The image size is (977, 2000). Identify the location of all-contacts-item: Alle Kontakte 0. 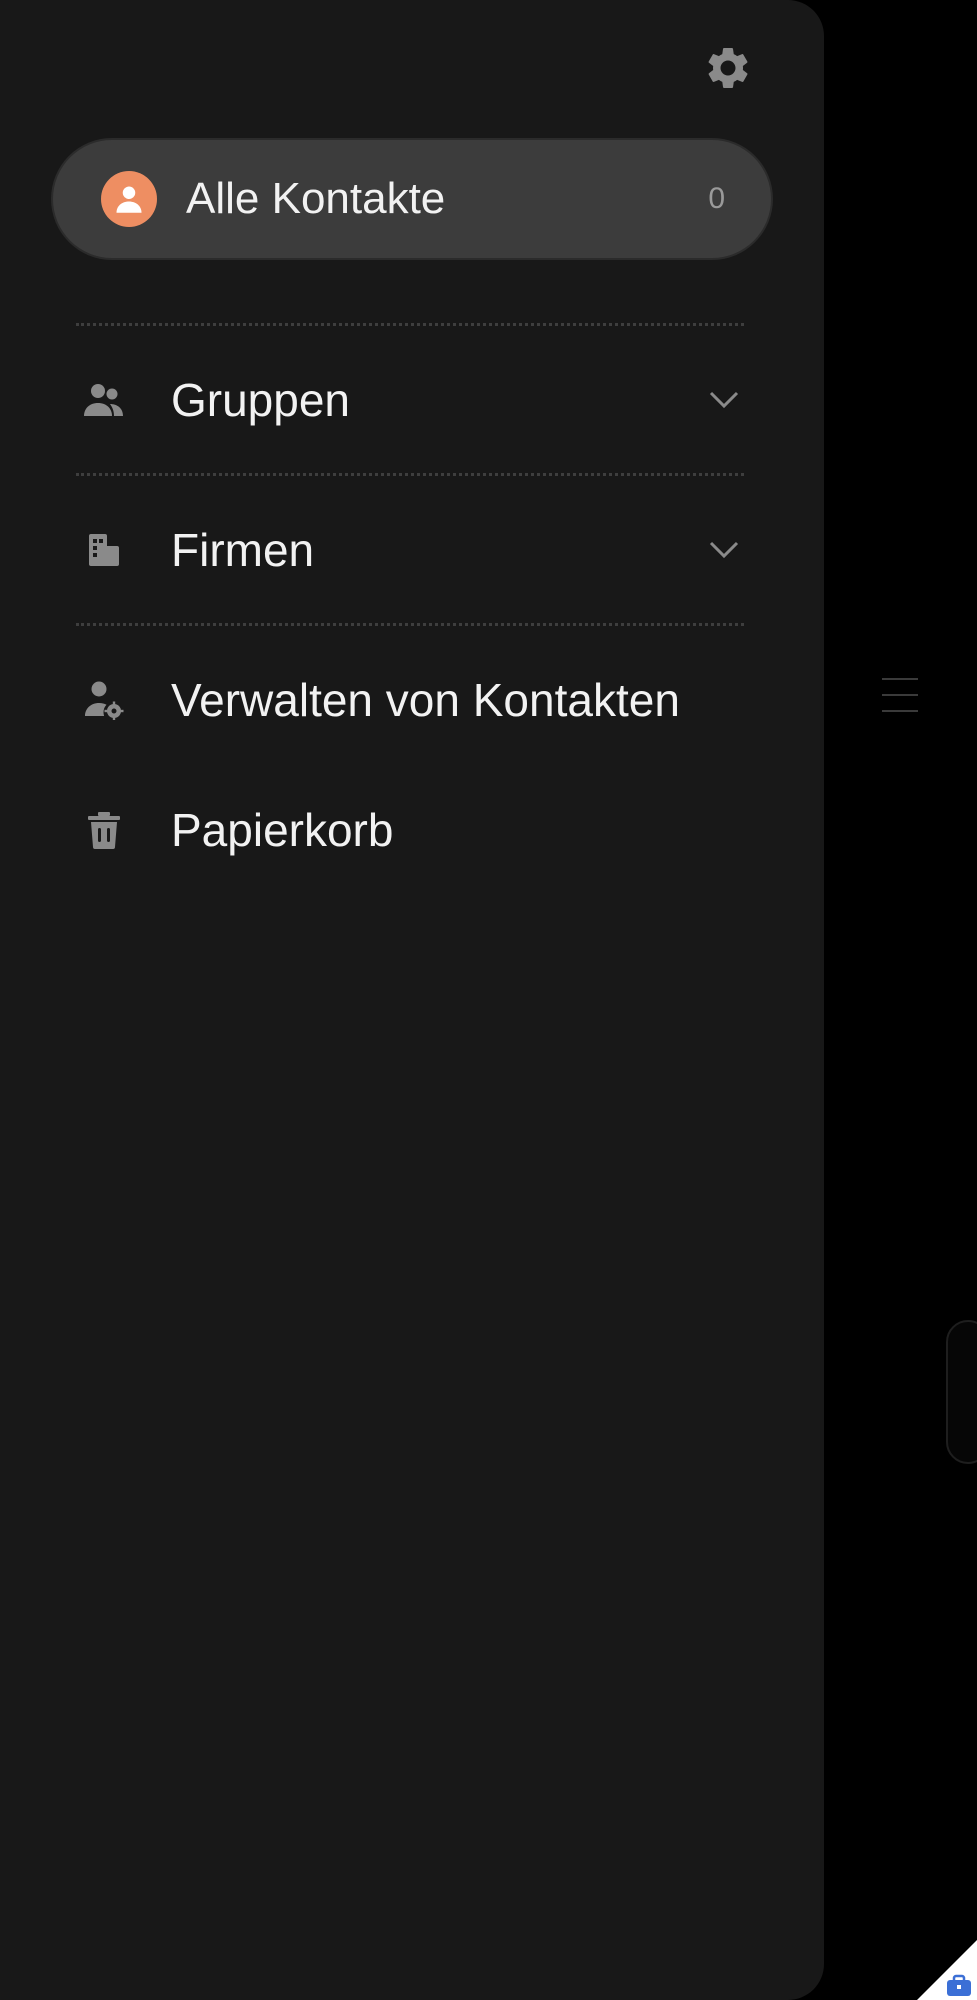
(412, 199).